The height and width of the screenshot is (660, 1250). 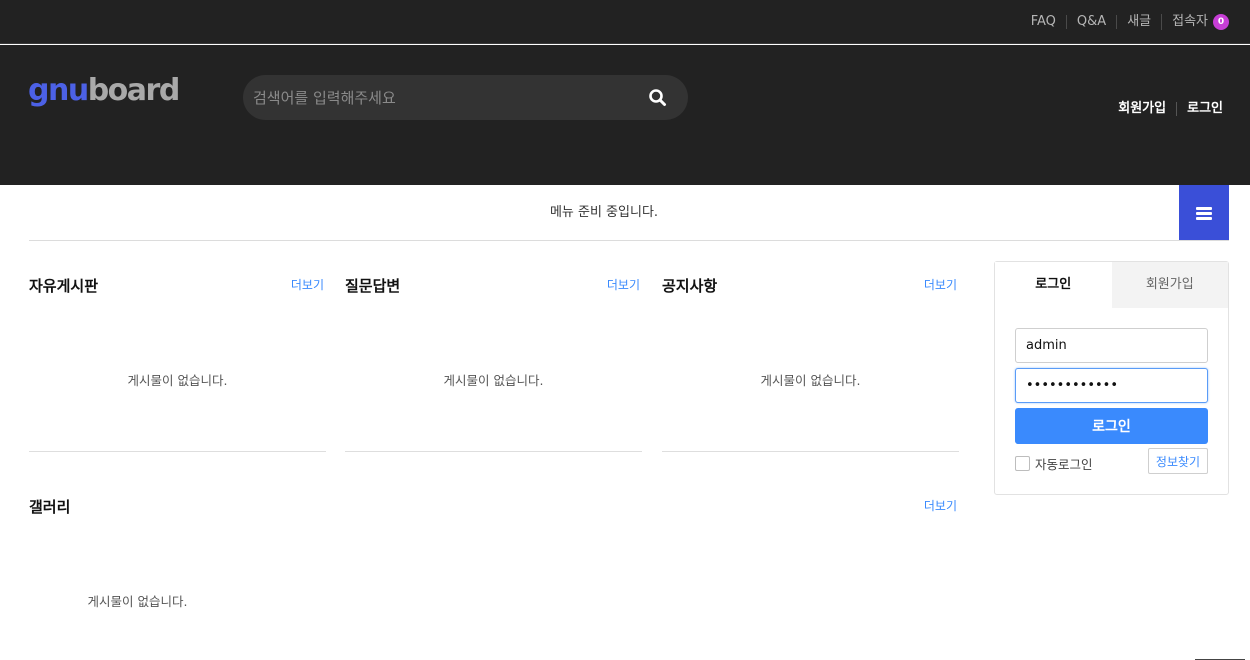 What do you see at coordinates (50, 507) in the screenshot?
I see `board-title: 갤러리` at bounding box center [50, 507].